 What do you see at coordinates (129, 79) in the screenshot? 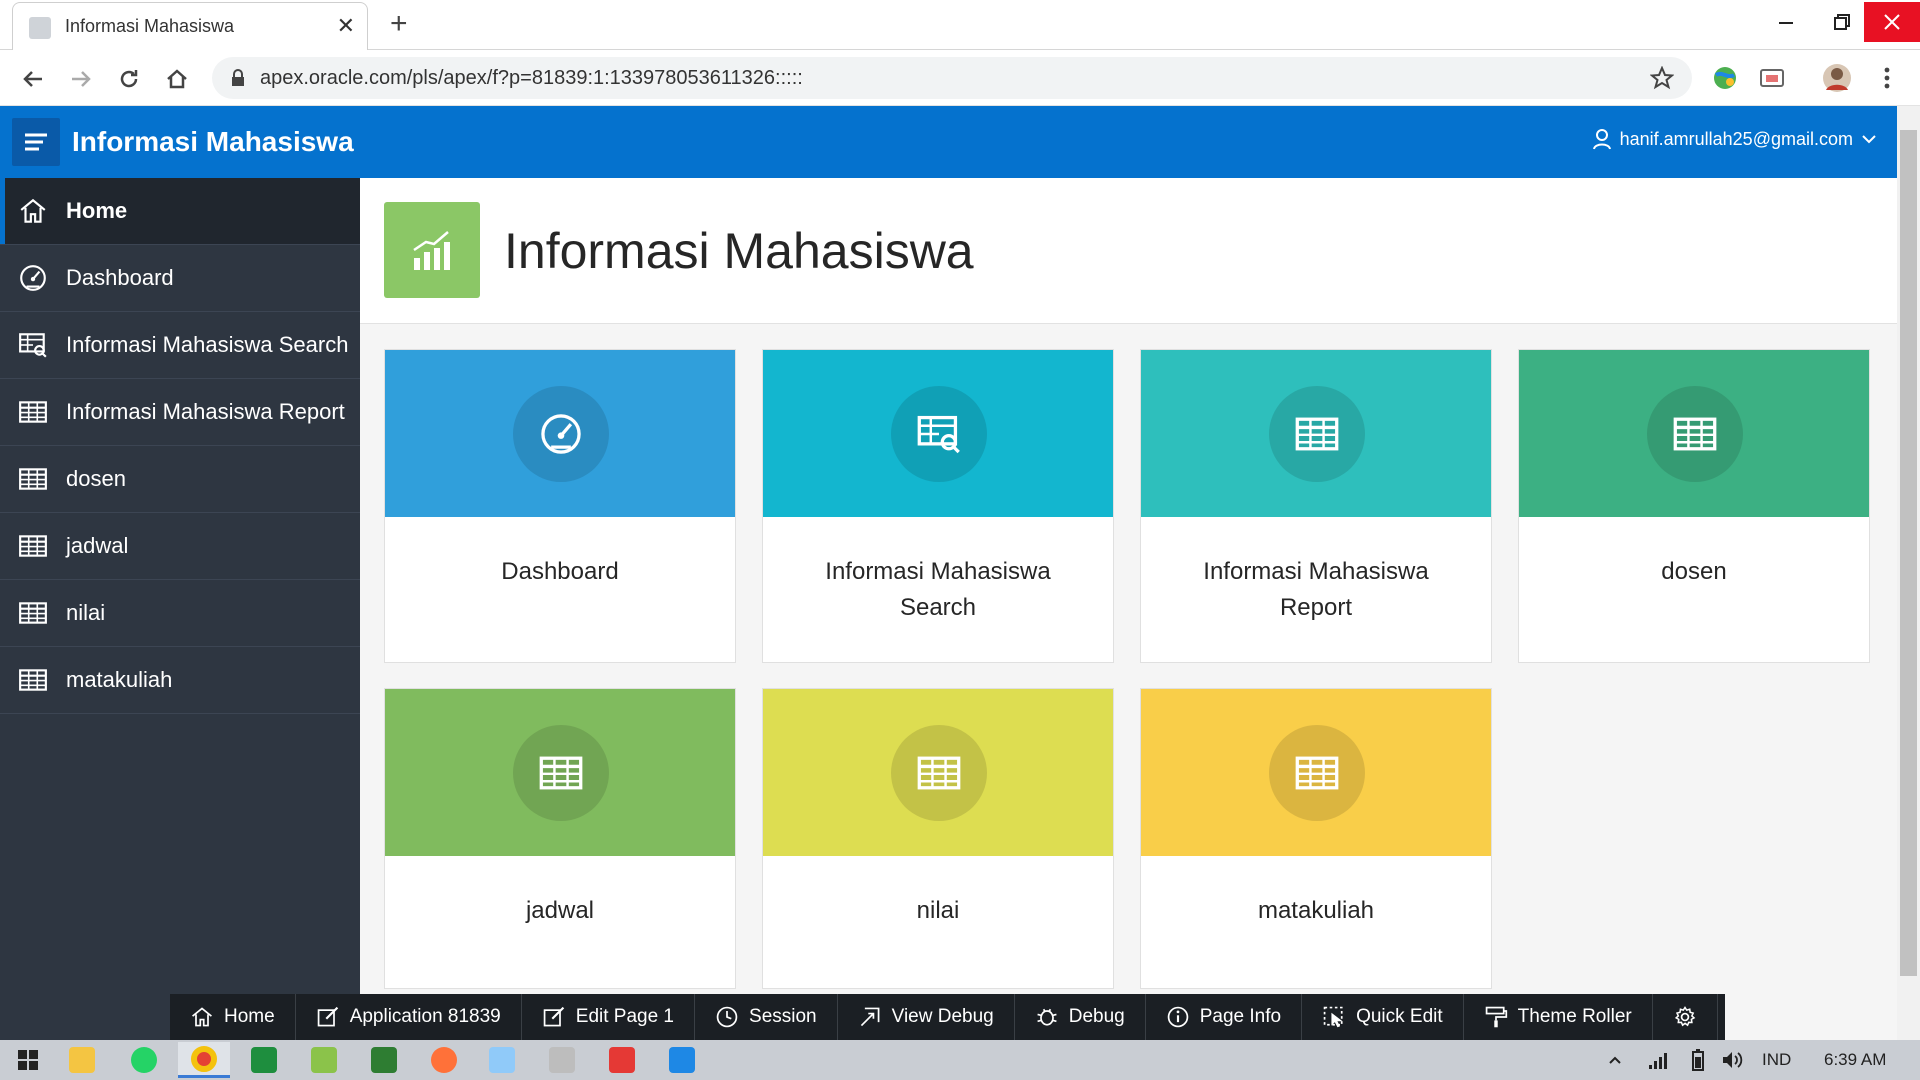
I see `reload-icon` at bounding box center [129, 79].